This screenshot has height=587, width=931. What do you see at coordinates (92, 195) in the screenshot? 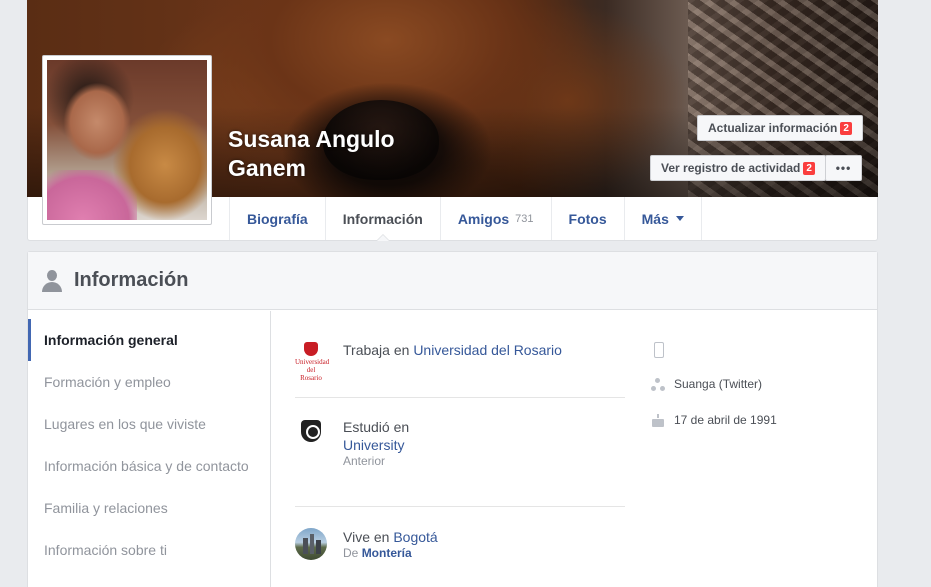
I see `profile-picture-detail` at bounding box center [92, 195].